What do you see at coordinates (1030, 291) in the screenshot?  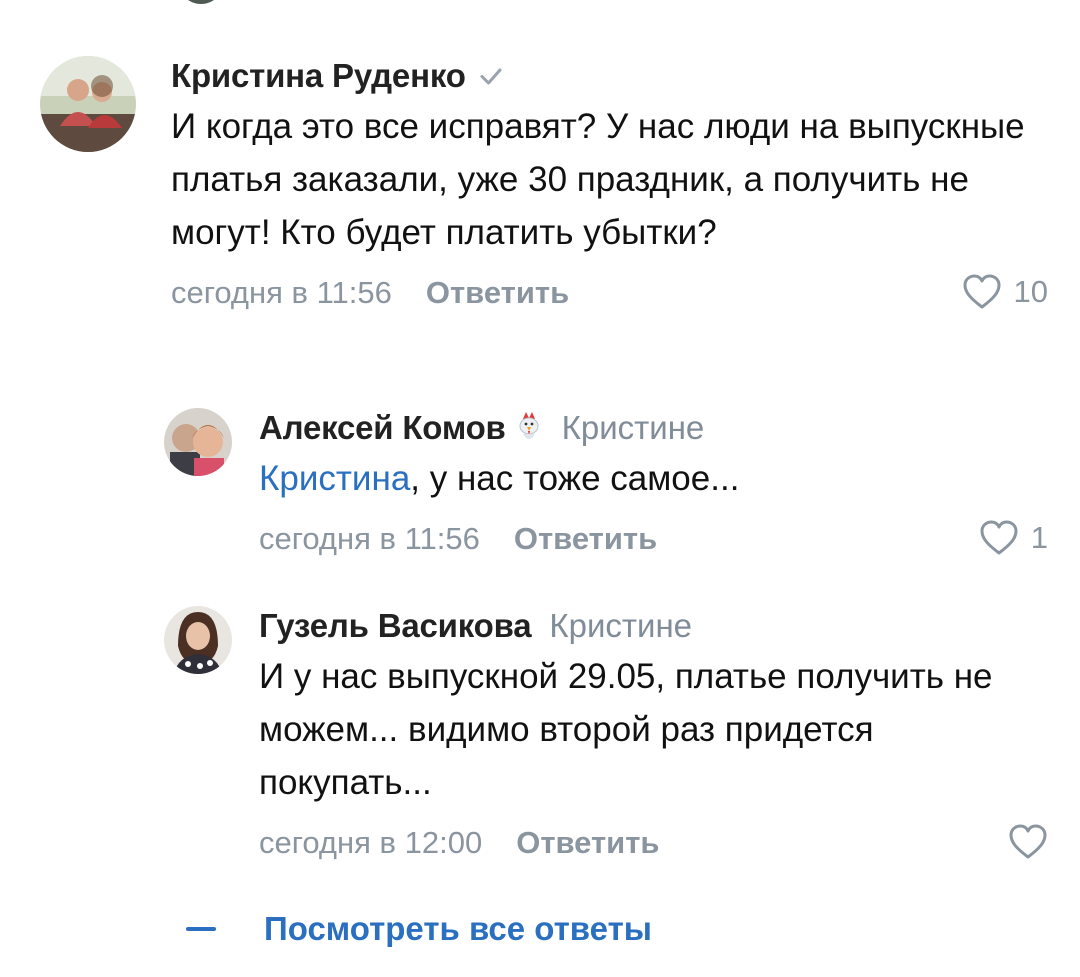 I see `like-count: 10` at bounding box center [1030, 291].